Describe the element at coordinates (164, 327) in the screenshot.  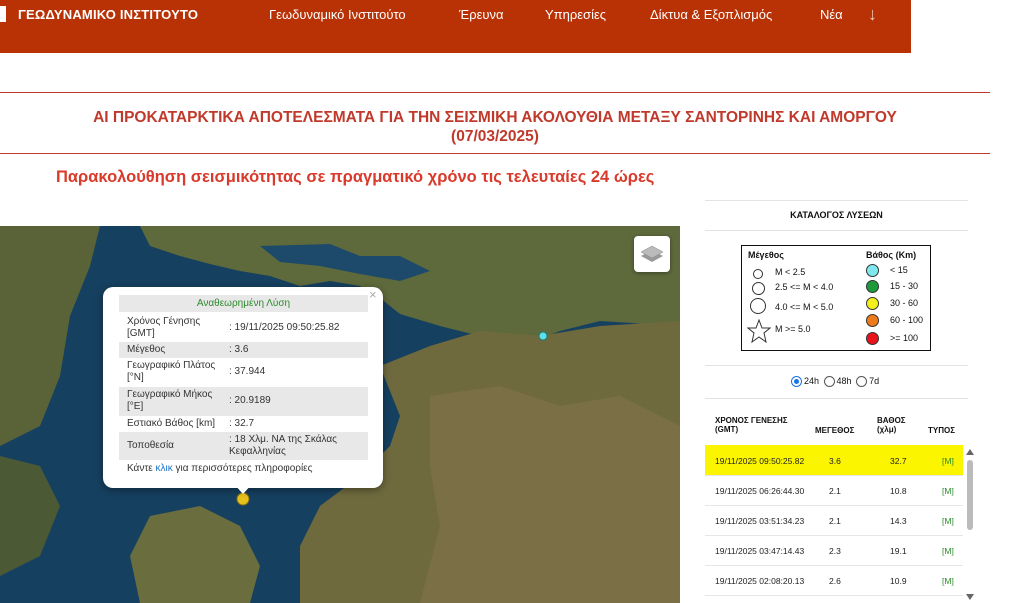
I see `popup-label: Χρόνος Γένησης [GMT]` at that location.